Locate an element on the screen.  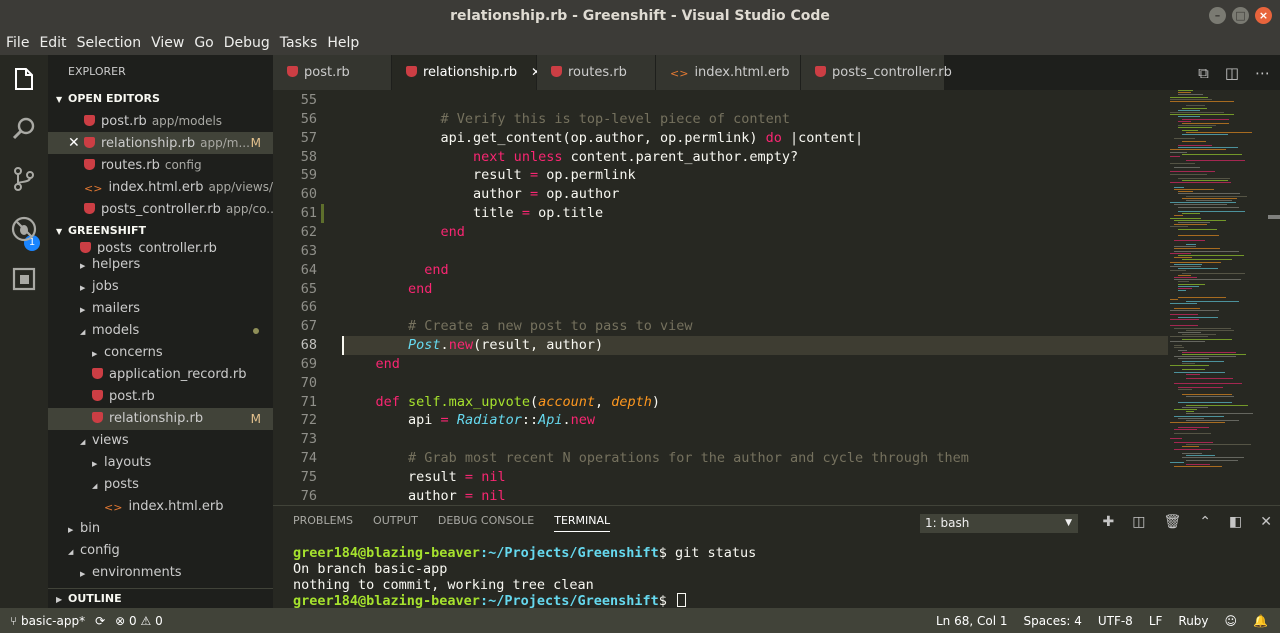
open-changes-icon: ⧉ is located at coordinates (1203, 73).